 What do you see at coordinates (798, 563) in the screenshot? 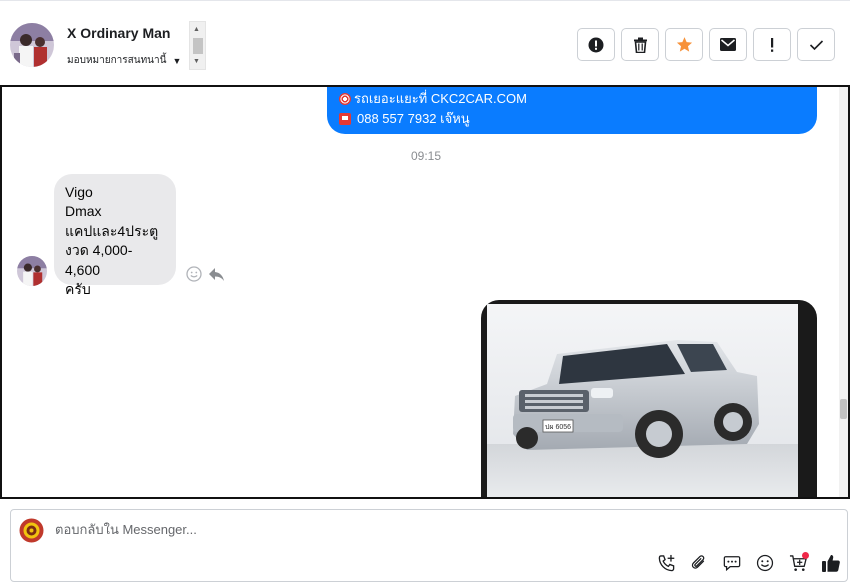
I see `shop-button` at bounding box center [798, 563].